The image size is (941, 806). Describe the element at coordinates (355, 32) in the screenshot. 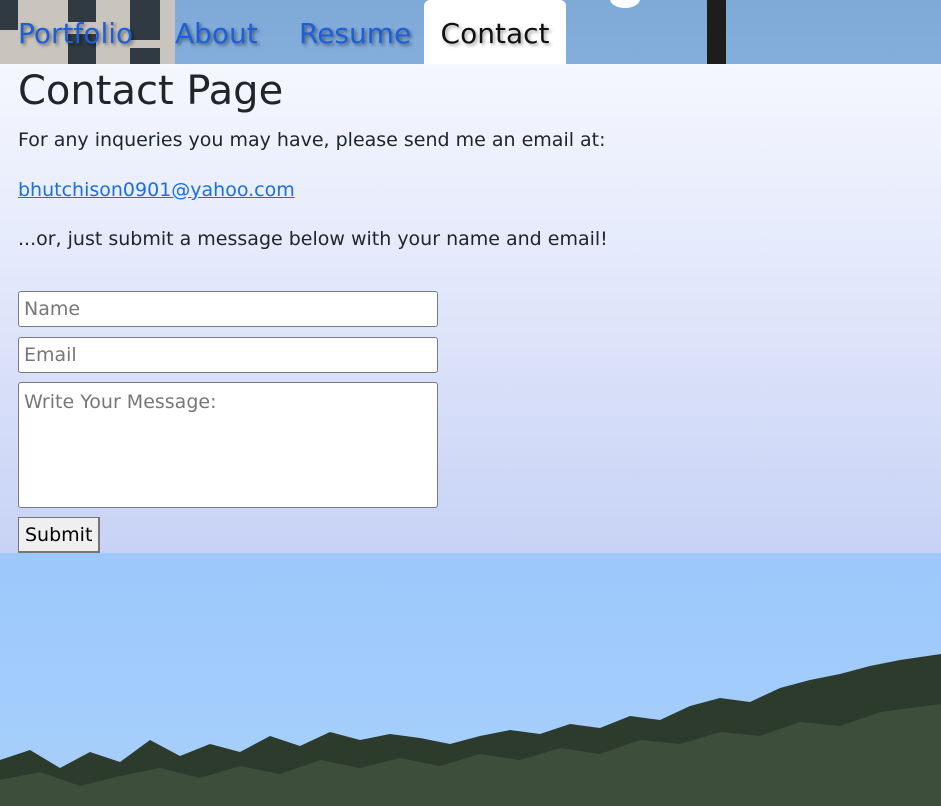

I see `nav-resume: Resume` at that location.